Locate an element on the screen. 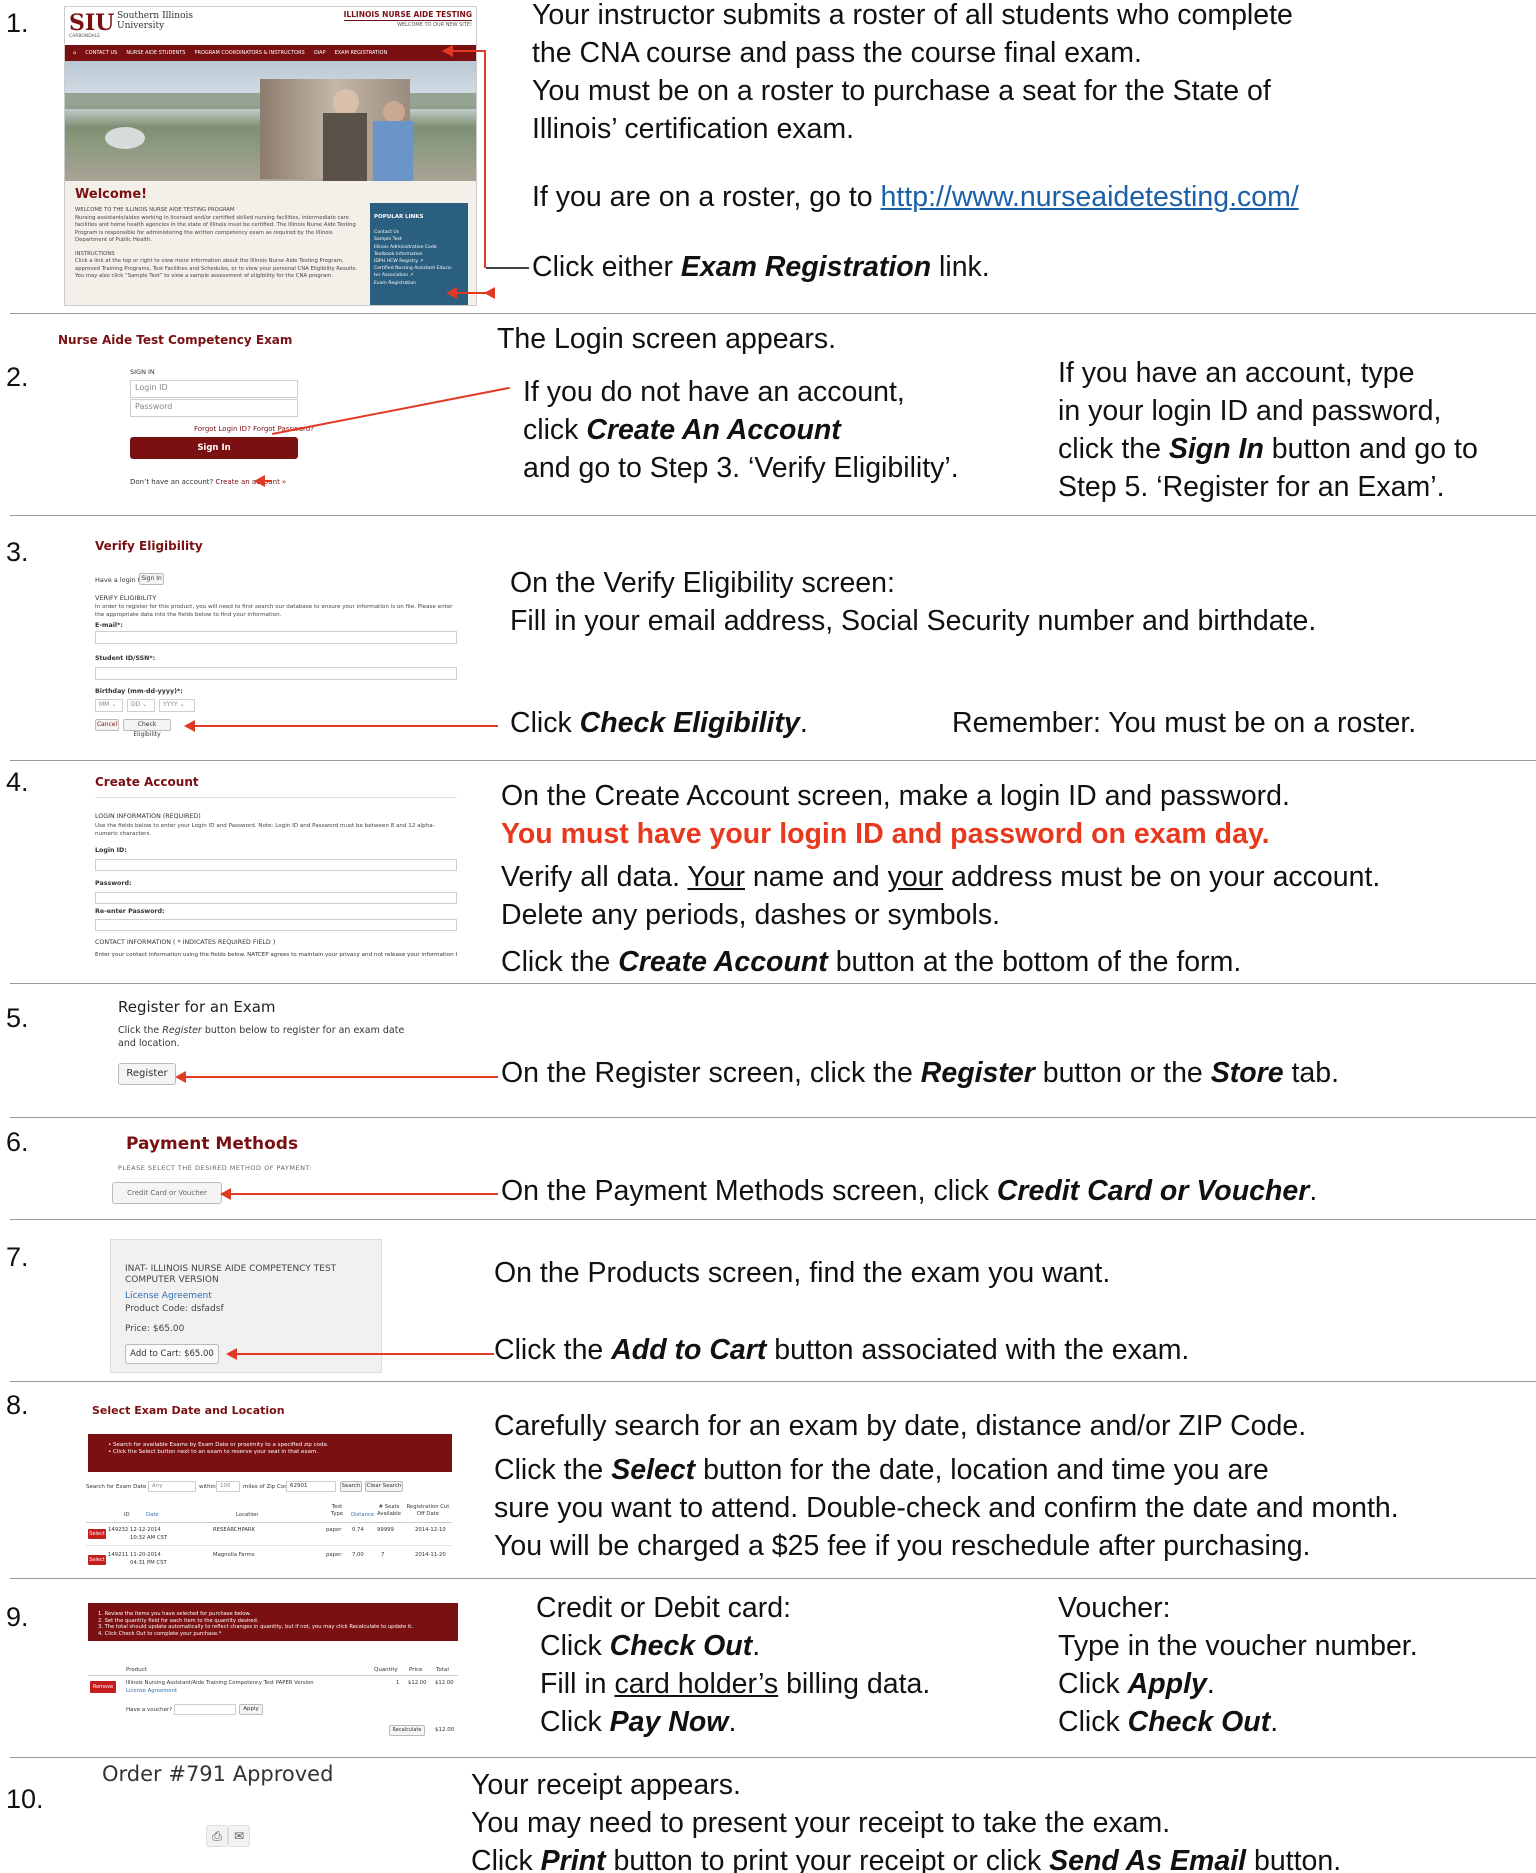 Image resolution: width=1536 pixels, height=1873 pixels. create-account-link: Create an account » is located at coordinates (250, 482).